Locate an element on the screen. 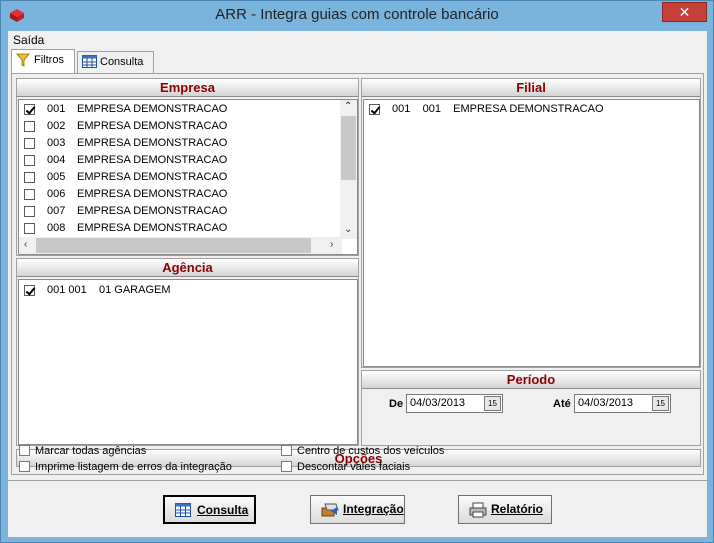 This screenshot has width=714, height=543. list-item: 004 EMPRESA DEMONSTRACAO is located at coordinates (180, 160).